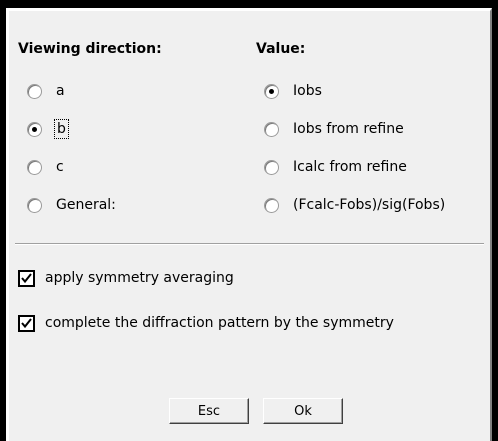  What do you see at coordinates (348, 129) in the screenshot?
I see `radio-value-iobs-refine-label: Iobs from refine` at bounding box center [348, 129].